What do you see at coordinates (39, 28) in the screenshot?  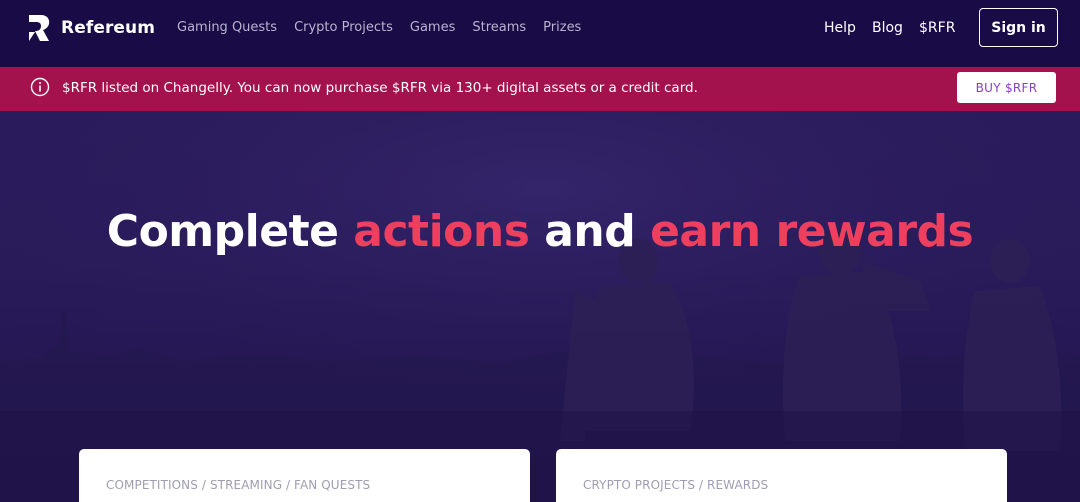 I see `refereum-logo-icon` at bounding box center [39, 28].